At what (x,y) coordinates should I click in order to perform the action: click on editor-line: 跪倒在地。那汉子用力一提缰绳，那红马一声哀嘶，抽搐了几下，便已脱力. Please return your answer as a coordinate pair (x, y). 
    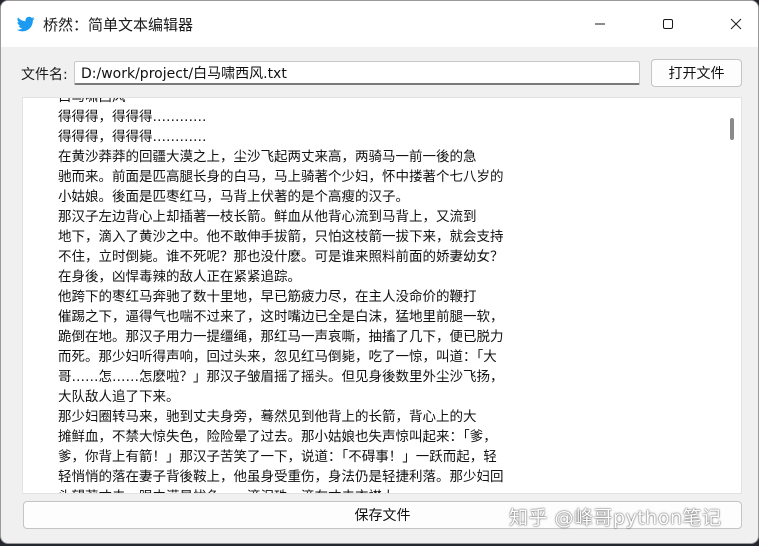
    Looking at the image, I should click on (281, 337).